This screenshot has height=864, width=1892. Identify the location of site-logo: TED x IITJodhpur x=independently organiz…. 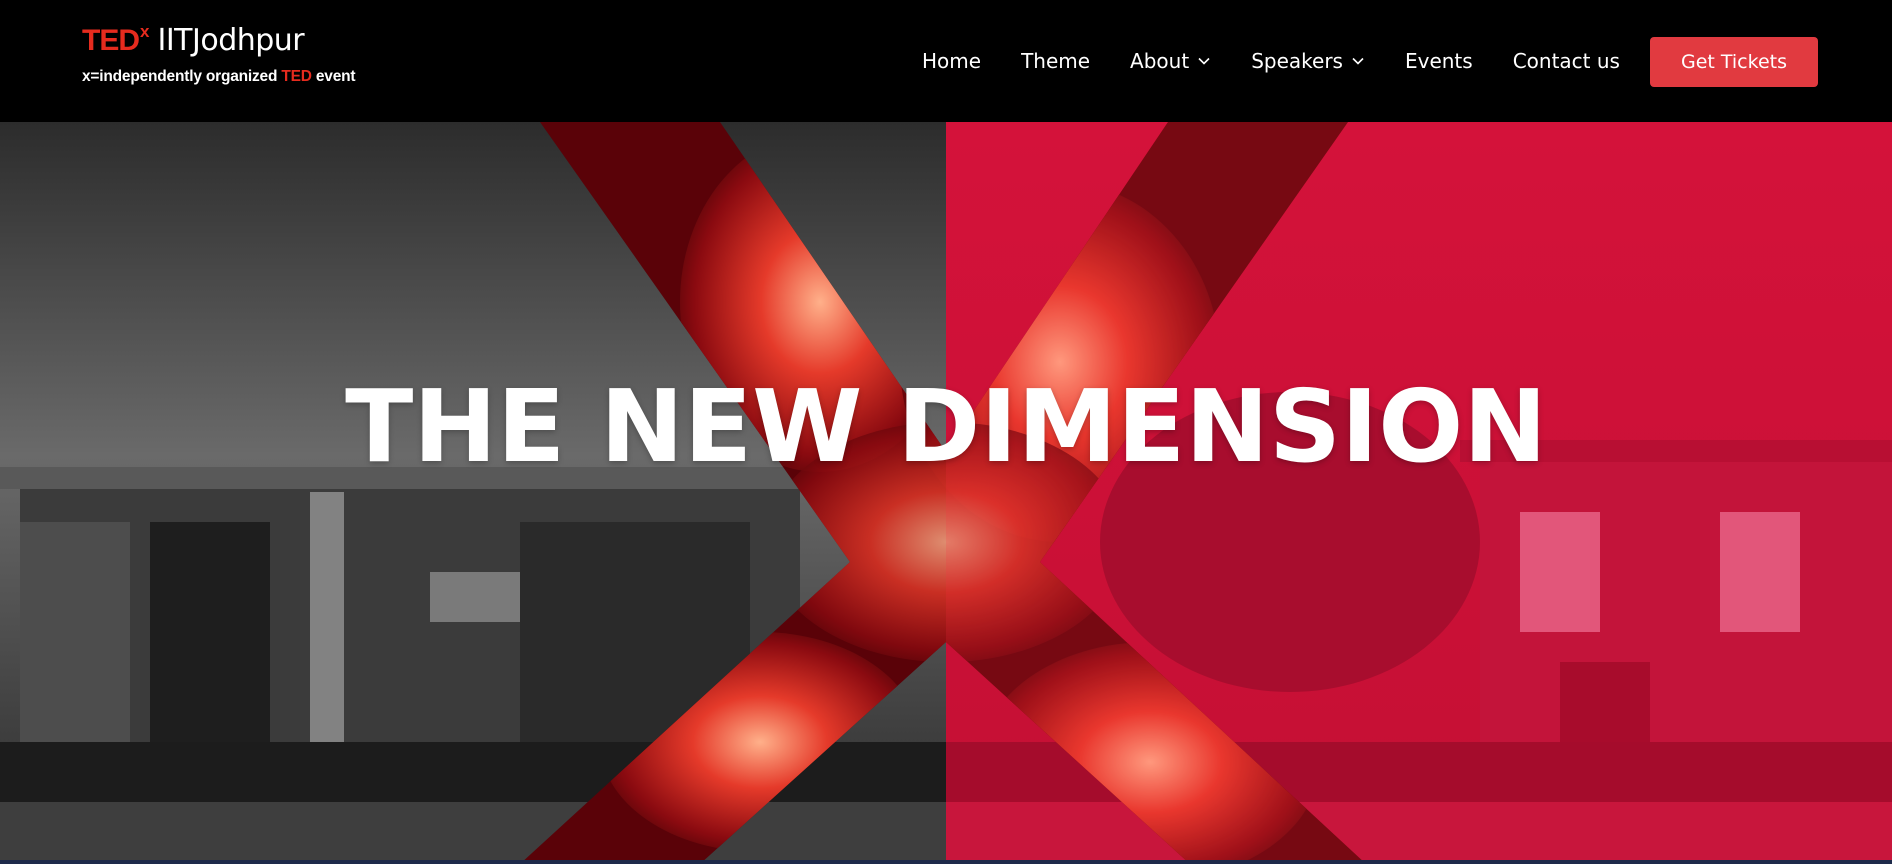
(237, 57).